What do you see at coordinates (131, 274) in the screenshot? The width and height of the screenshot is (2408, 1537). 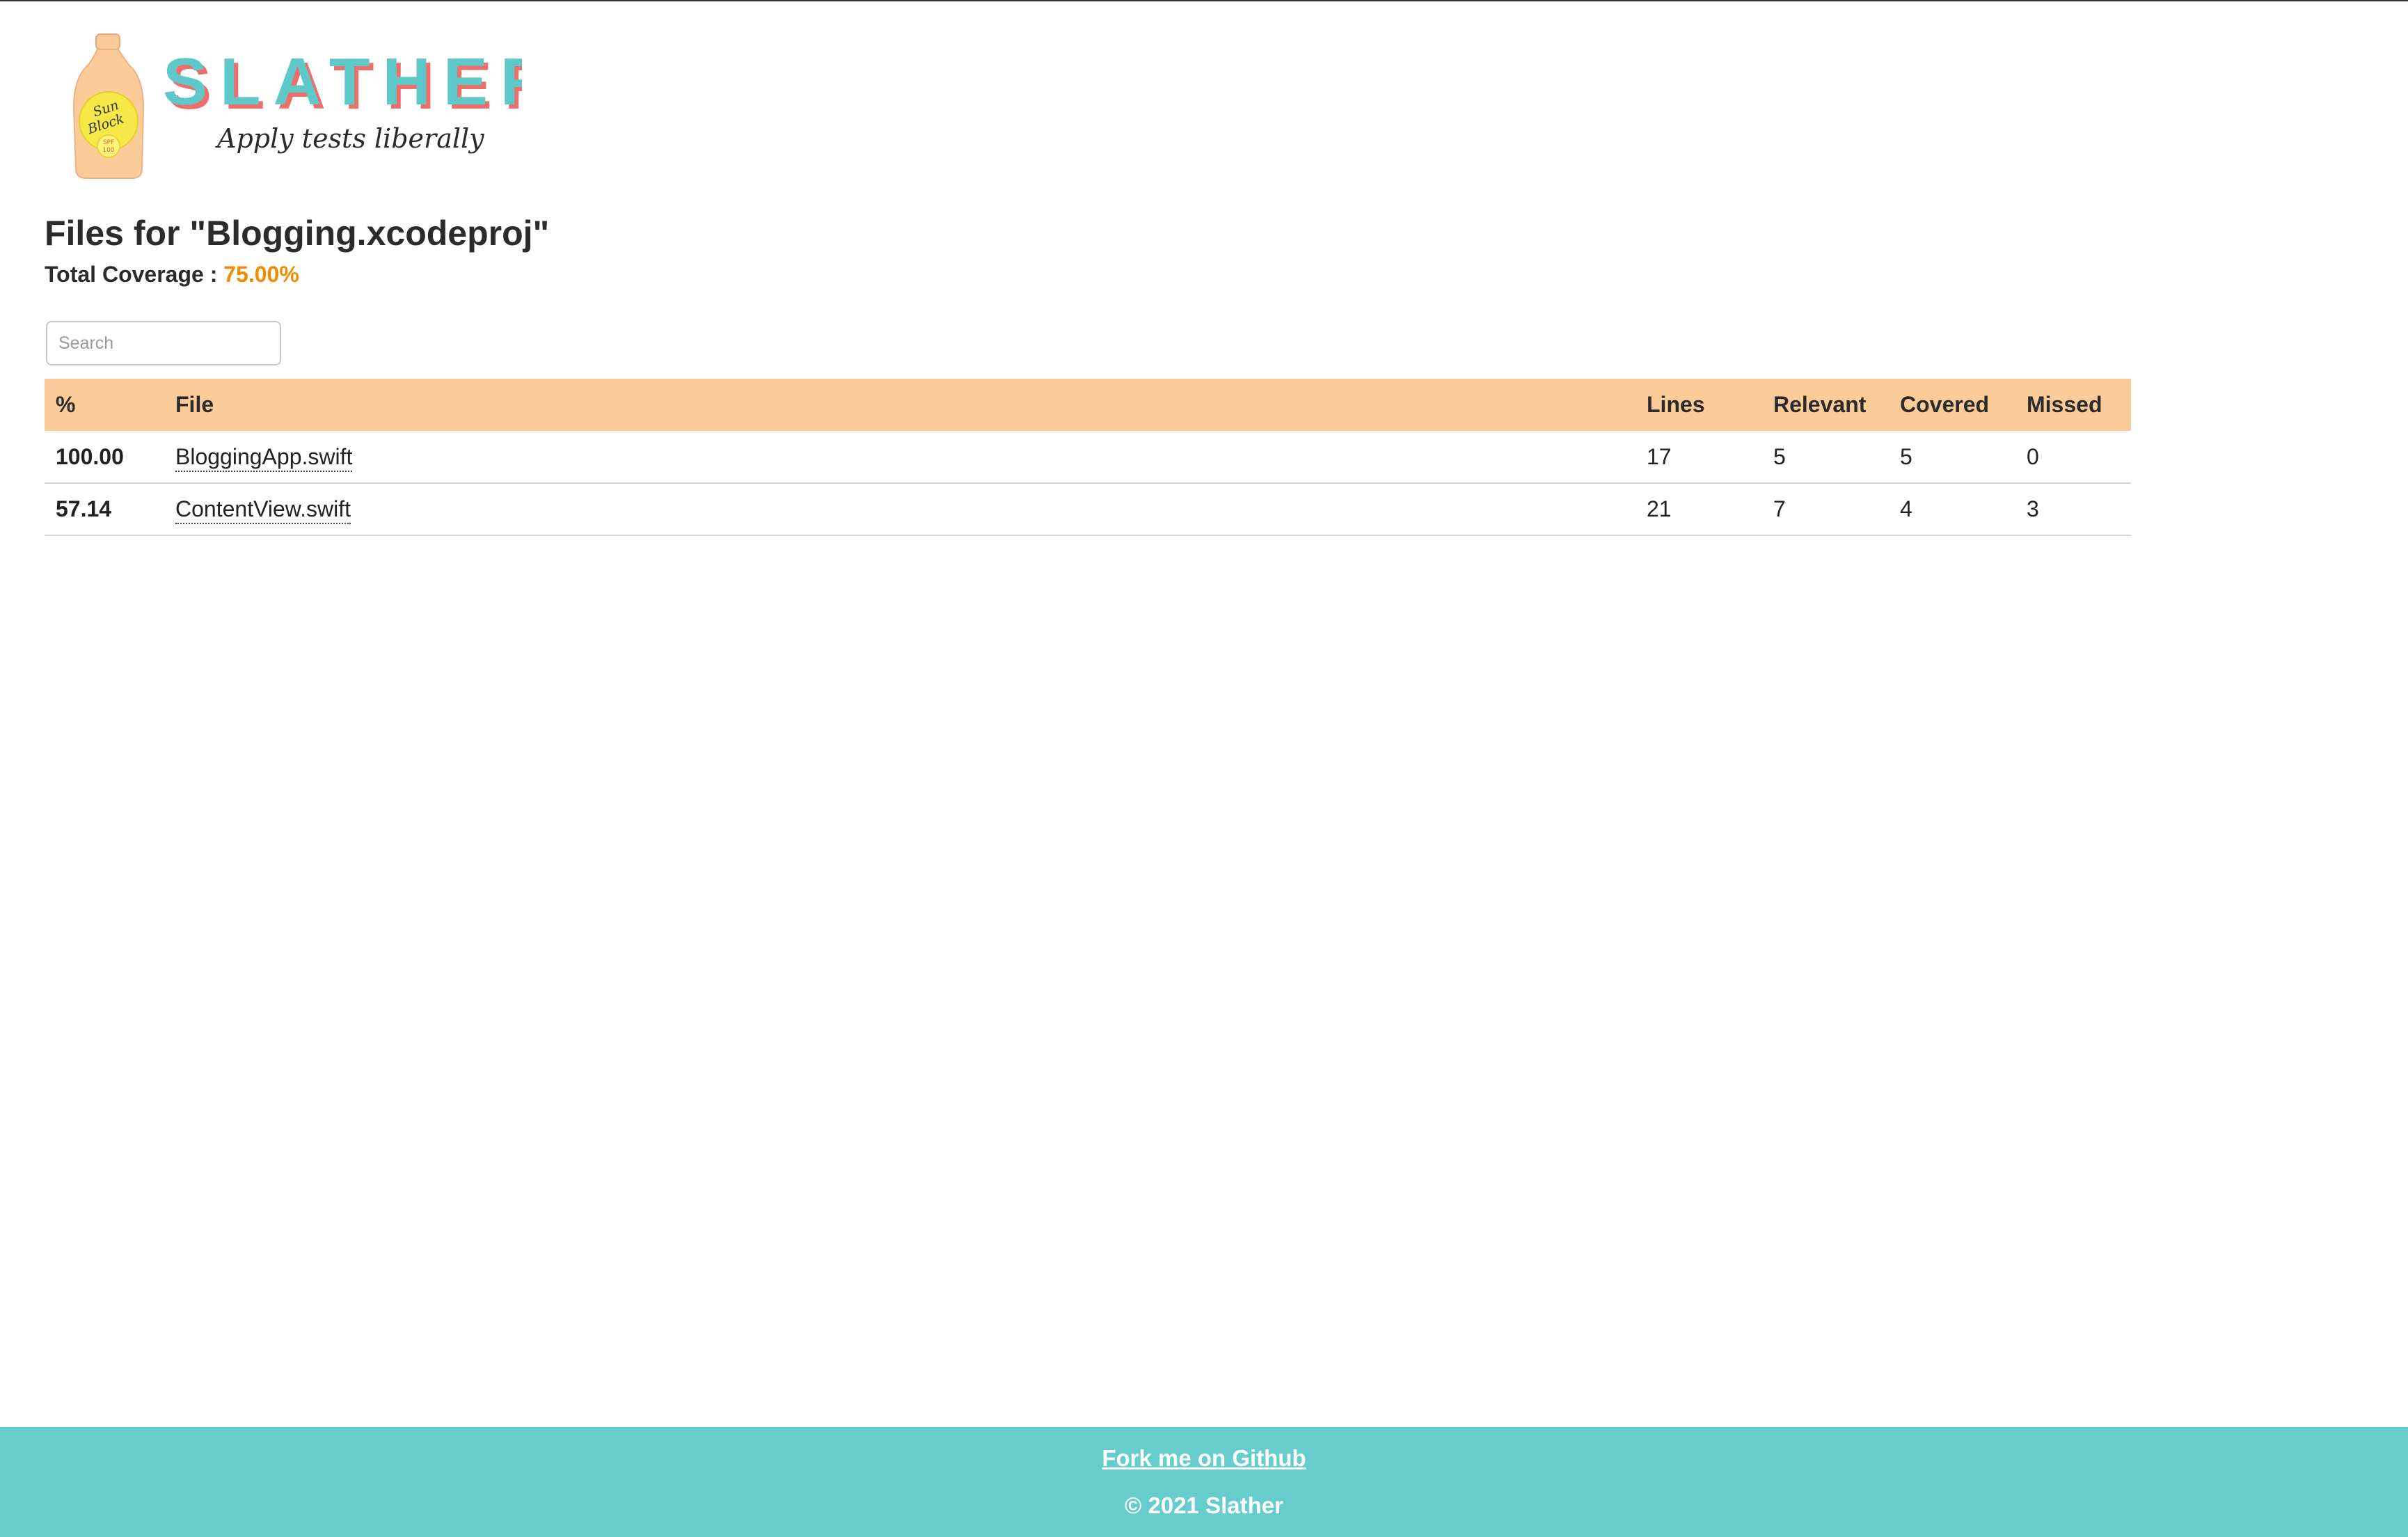 I see `coverage-label: Total Coverage :` at bounding box center [131, 274].